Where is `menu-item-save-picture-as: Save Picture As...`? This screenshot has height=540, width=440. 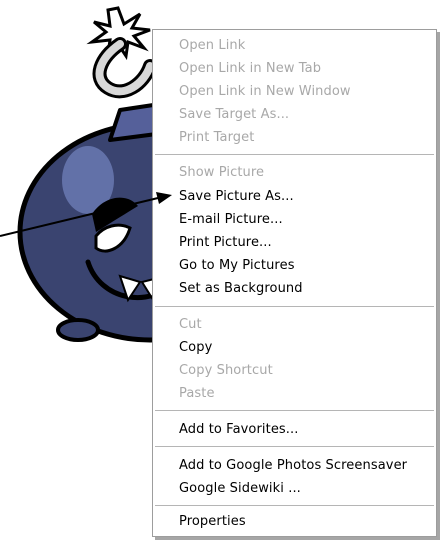 menu-item-save-picture-as: Save Picture As... is located at coordinates (236, 197).